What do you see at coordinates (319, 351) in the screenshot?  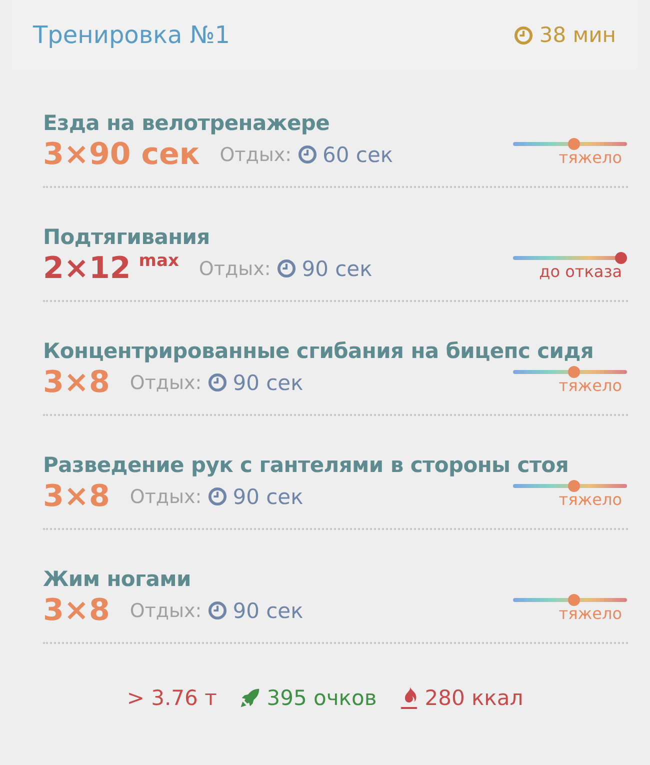 I see `exercise-name: Концентрированные сгибания на бицепс сидя` at bounding box center [319, 351].